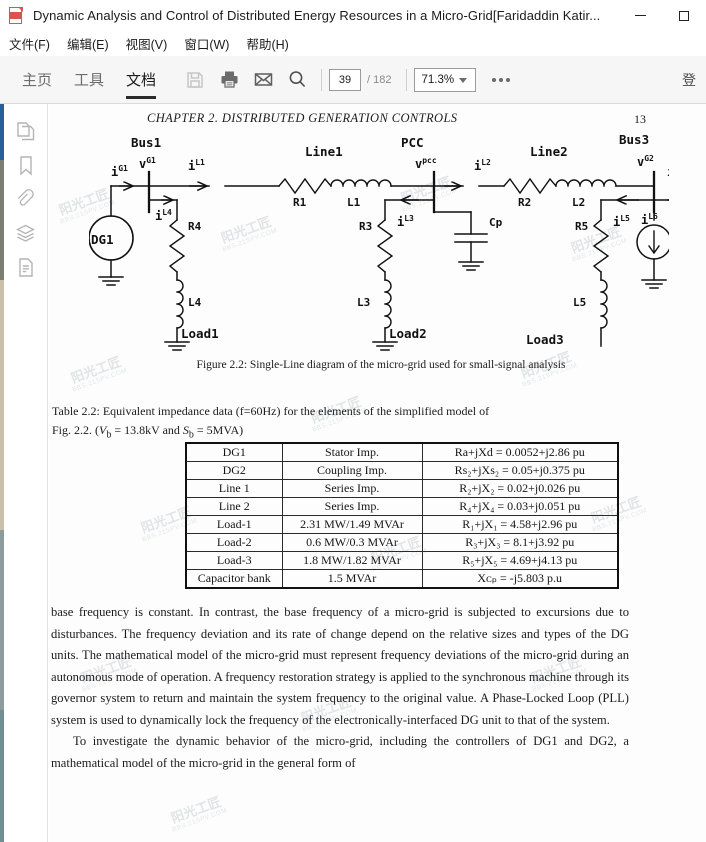 The image size is (706, 842). I want to click on label-r5: R5, so click(581, 226).